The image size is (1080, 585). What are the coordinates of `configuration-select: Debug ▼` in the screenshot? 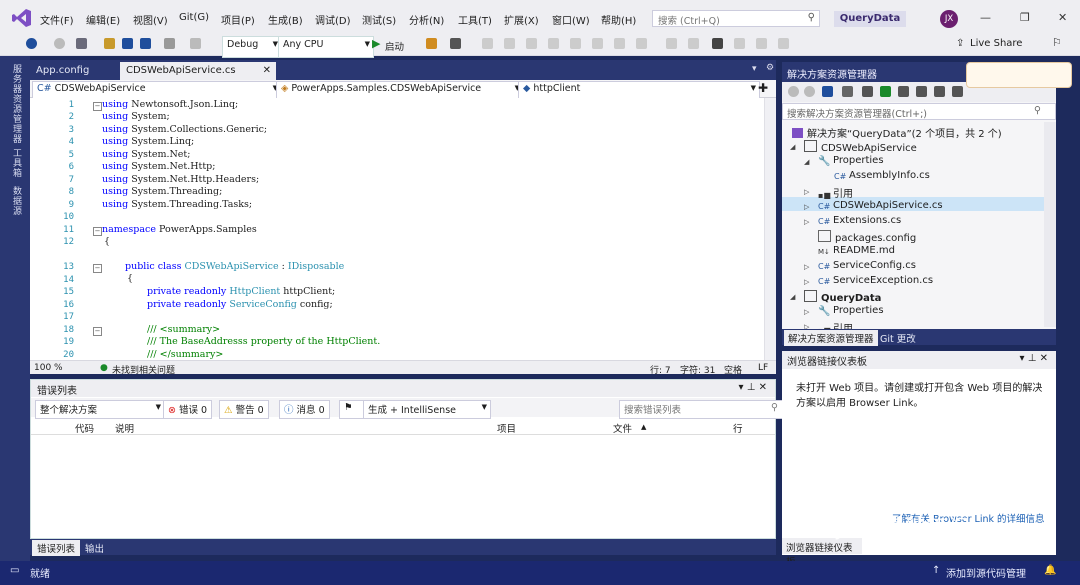 It's located at (252, 47).